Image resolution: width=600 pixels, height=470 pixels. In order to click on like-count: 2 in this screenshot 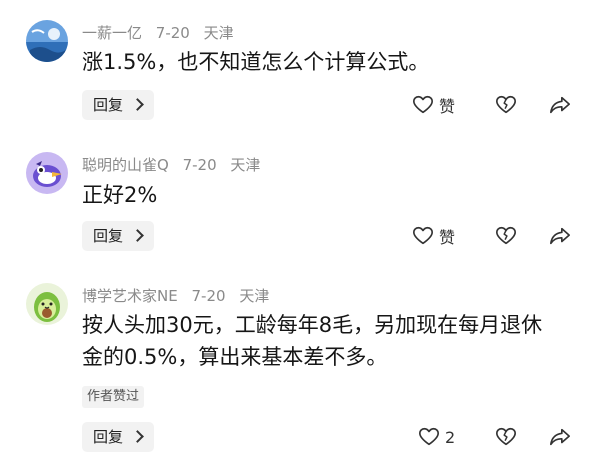, I will do `click(450, 437)`.